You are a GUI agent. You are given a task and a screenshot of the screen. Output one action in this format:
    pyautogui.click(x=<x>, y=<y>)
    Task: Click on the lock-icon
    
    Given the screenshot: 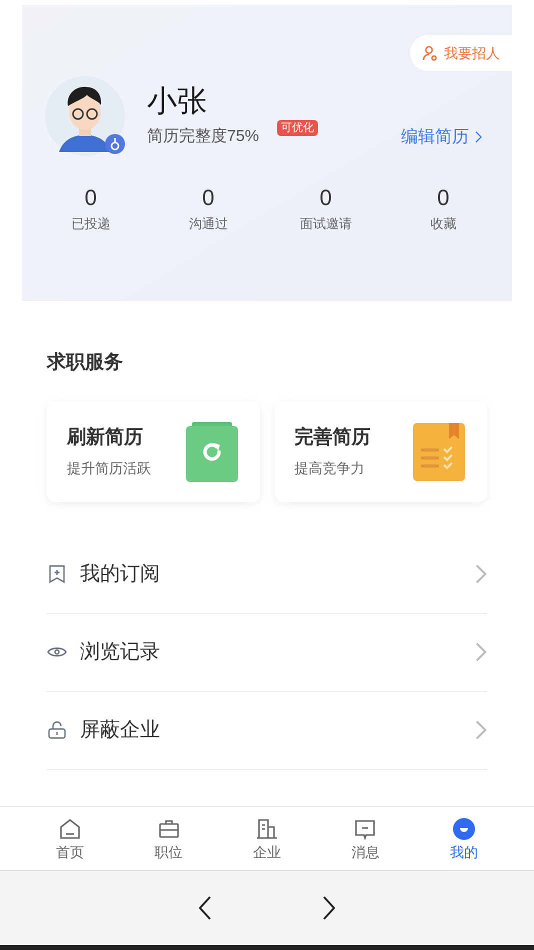 What is the action you would take?
    pyautogui.click(x=57, y=730)
    